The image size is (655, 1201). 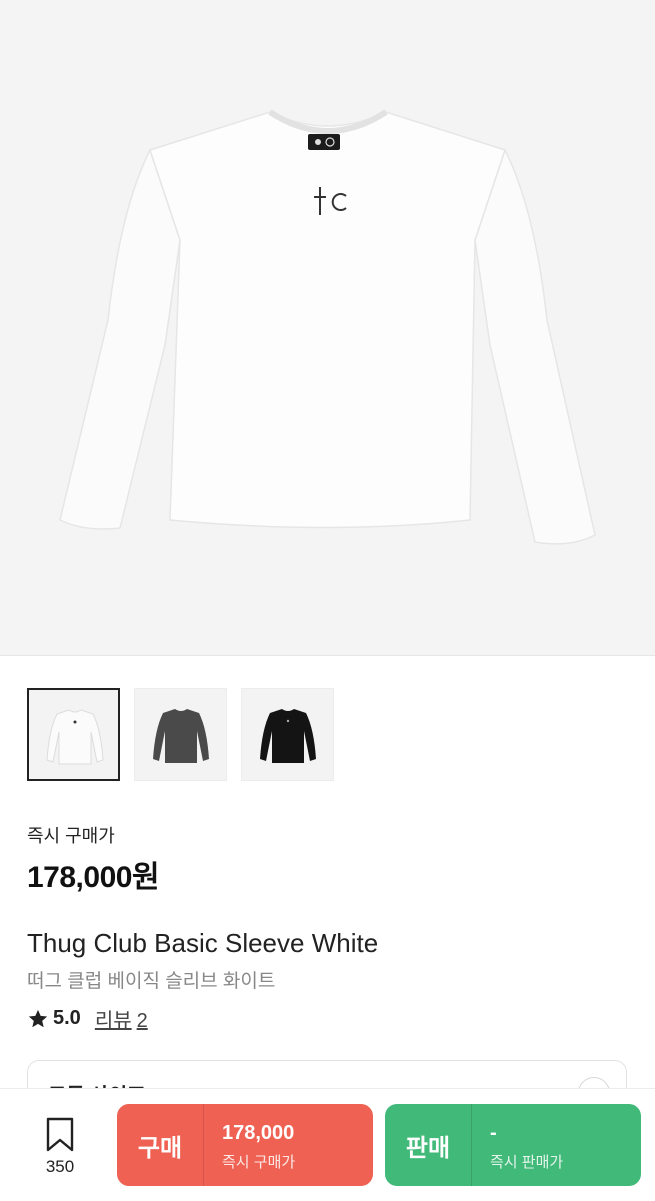 I want to click on thumbnail-black, so click(x=287, y=734).